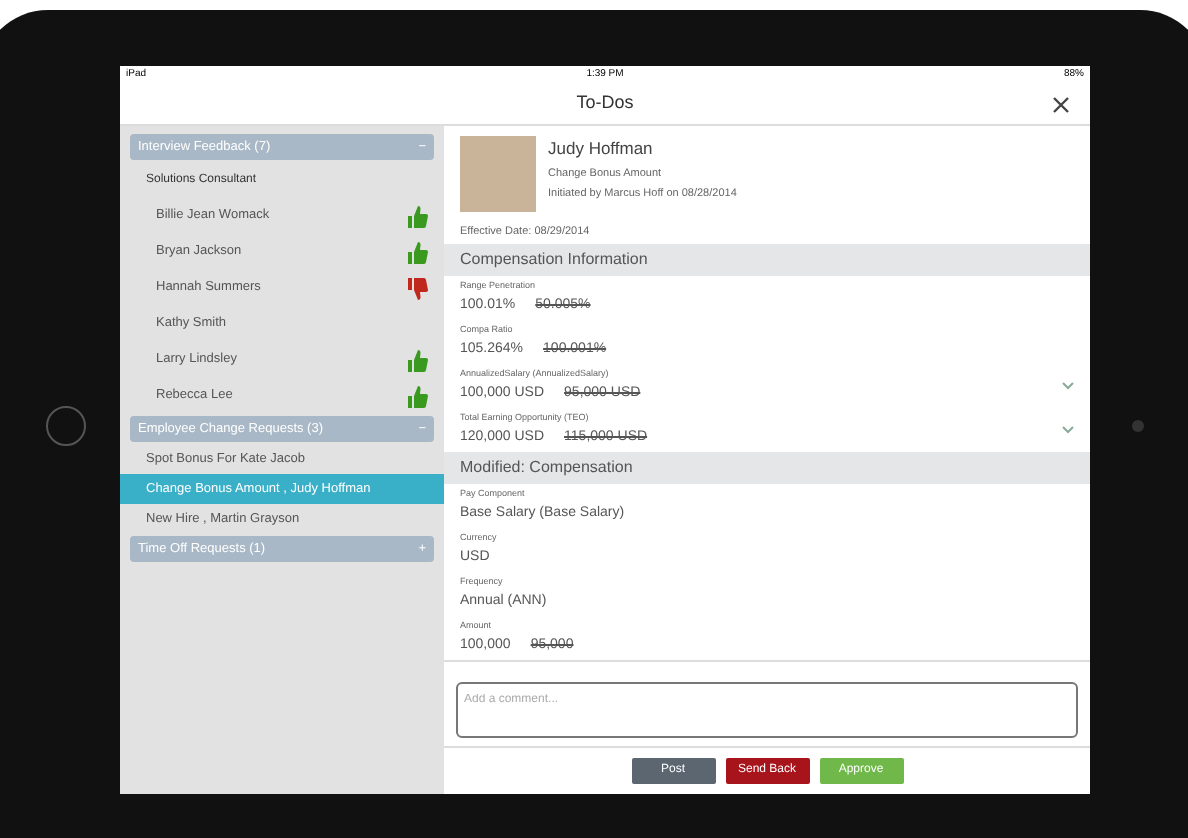 This screenshot has width=1188, height=838. What do you see at coordinates (66, 426) in the screenshot?
I see `home-button` at bounding box center [66, 426].